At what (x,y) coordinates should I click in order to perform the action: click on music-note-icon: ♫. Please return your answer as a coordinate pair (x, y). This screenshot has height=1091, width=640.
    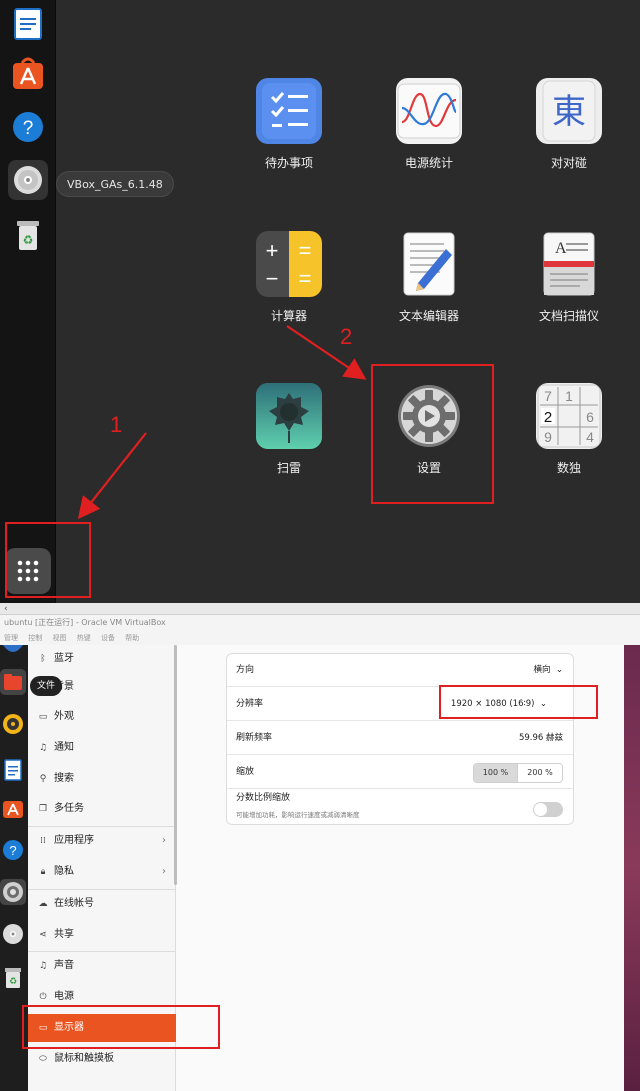
    Looking at the image, I should click on (43, 966).